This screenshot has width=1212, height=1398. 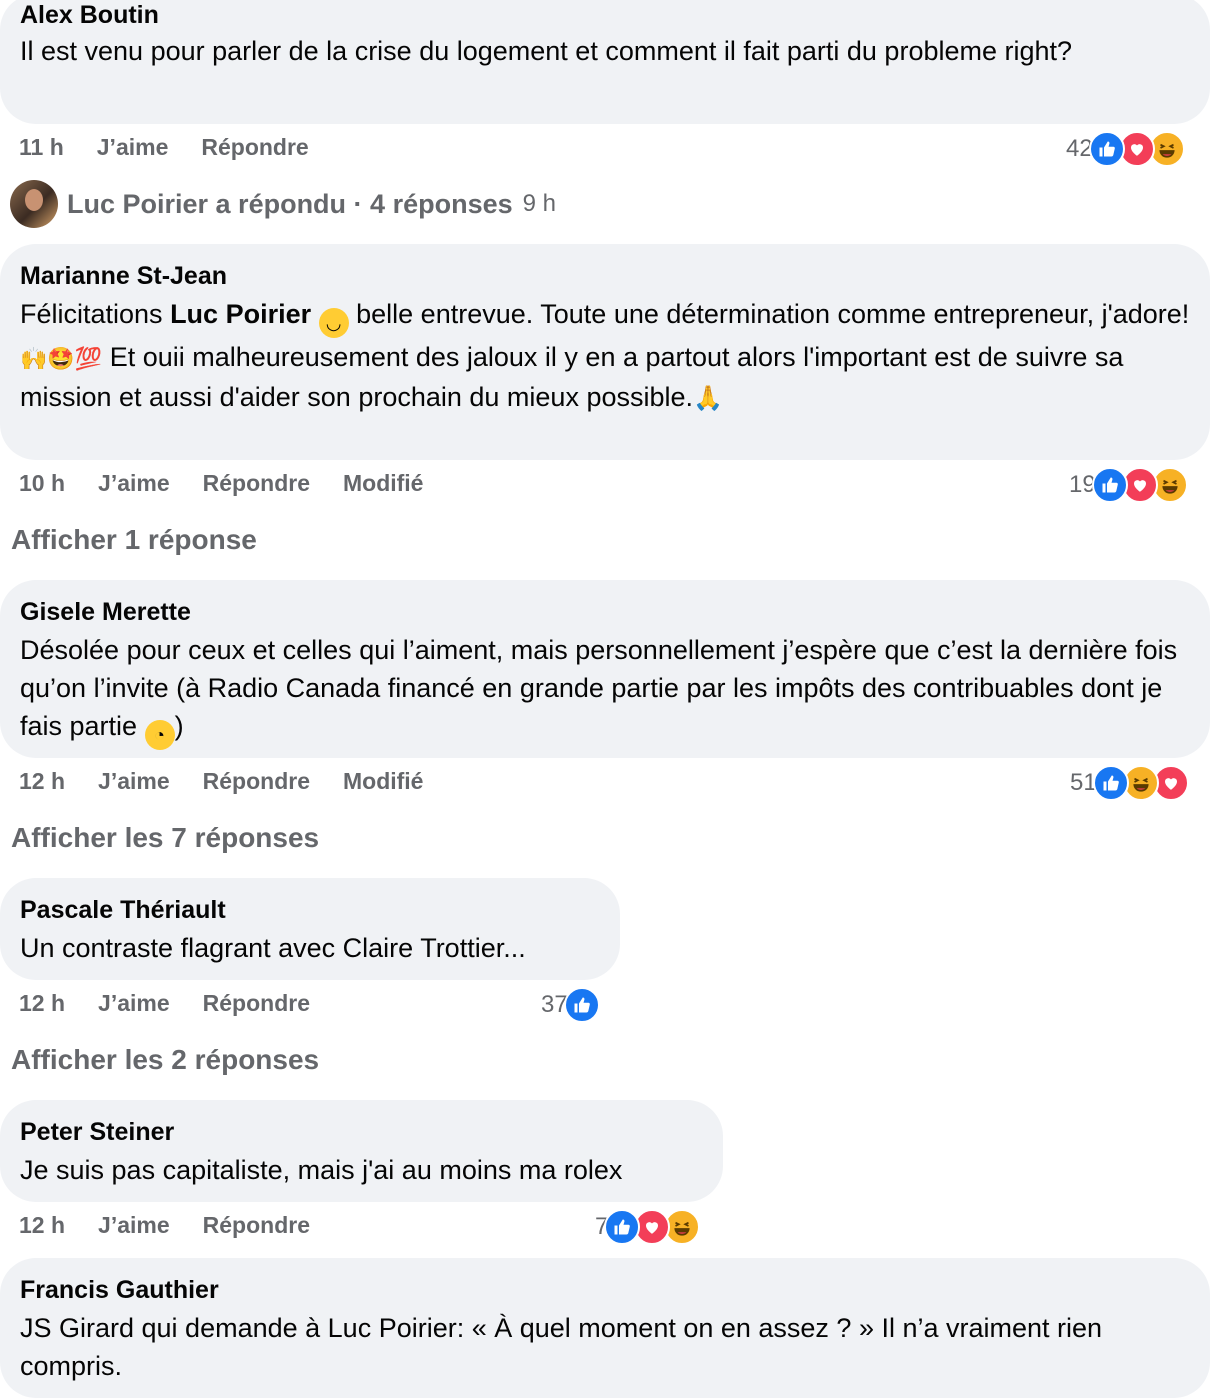 I want to click on text-segment: Félicitations, so click(x=95, y=314).